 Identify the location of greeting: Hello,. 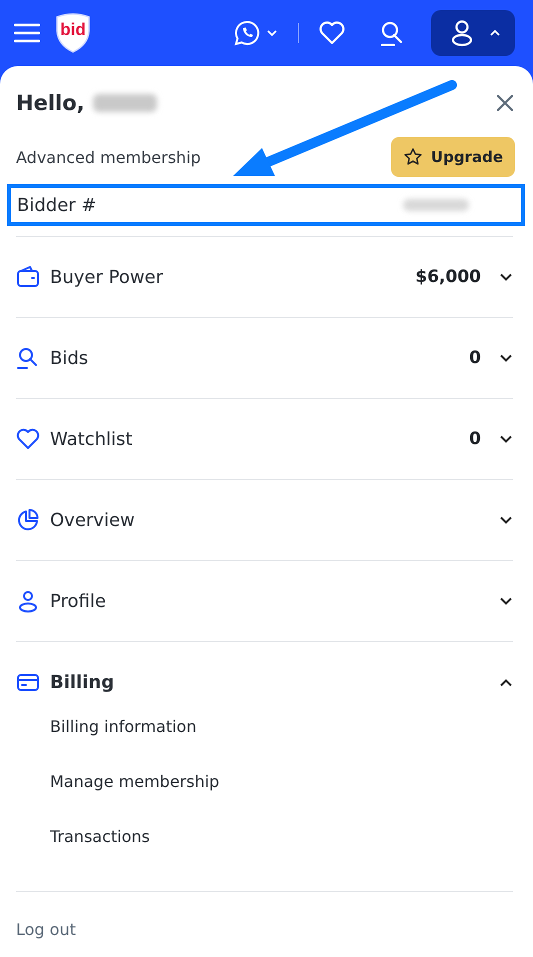
(50, 103).